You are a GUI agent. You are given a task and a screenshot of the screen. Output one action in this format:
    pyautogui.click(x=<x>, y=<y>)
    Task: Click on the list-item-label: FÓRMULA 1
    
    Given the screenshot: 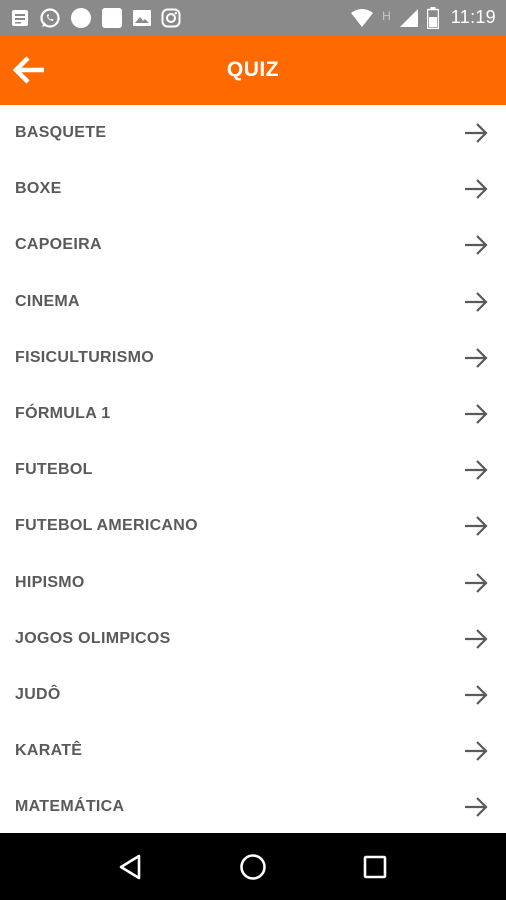 What is the action you would take?
    pyautogui.click(x=63, y=414)
    